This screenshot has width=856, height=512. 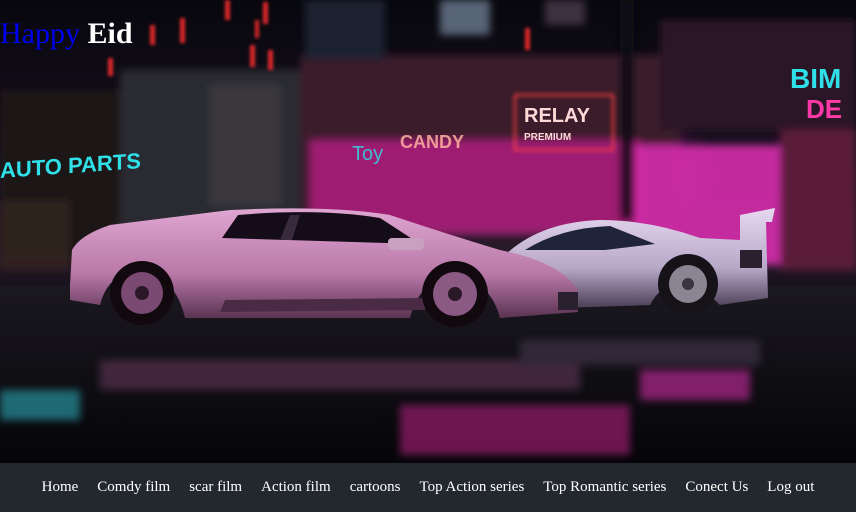 I want to click on sign-candy: CANDY, so click(x=432, y=142).